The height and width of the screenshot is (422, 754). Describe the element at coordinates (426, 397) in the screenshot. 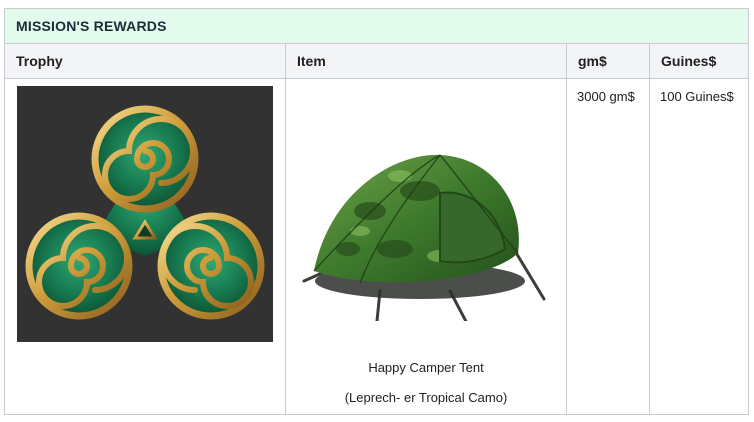

I see `item-variant: (Leprech- er Tropical Camo)` at that location.